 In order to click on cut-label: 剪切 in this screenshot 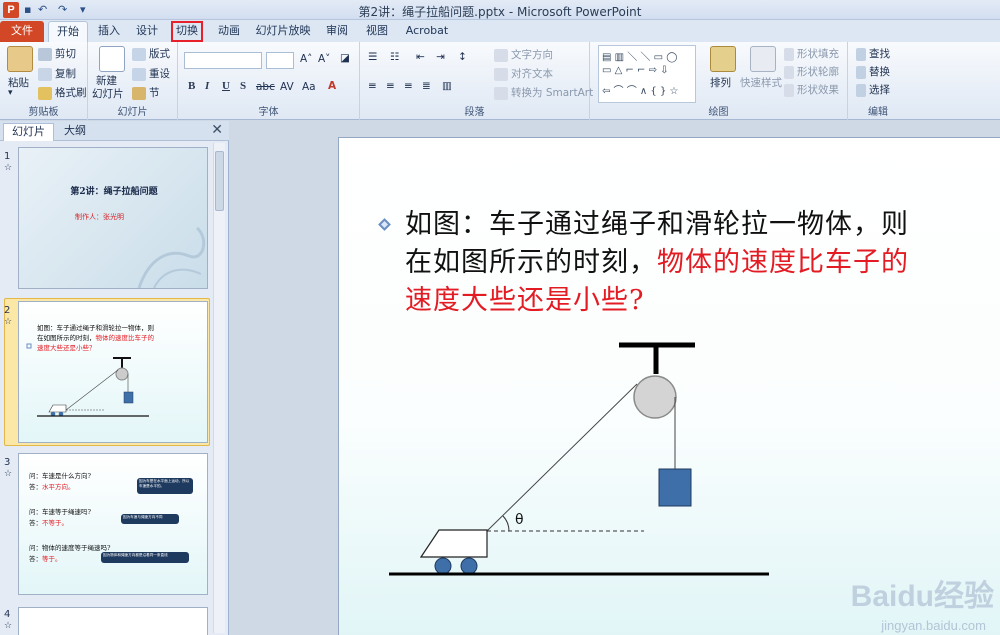, I will do `click(65, 54)`.